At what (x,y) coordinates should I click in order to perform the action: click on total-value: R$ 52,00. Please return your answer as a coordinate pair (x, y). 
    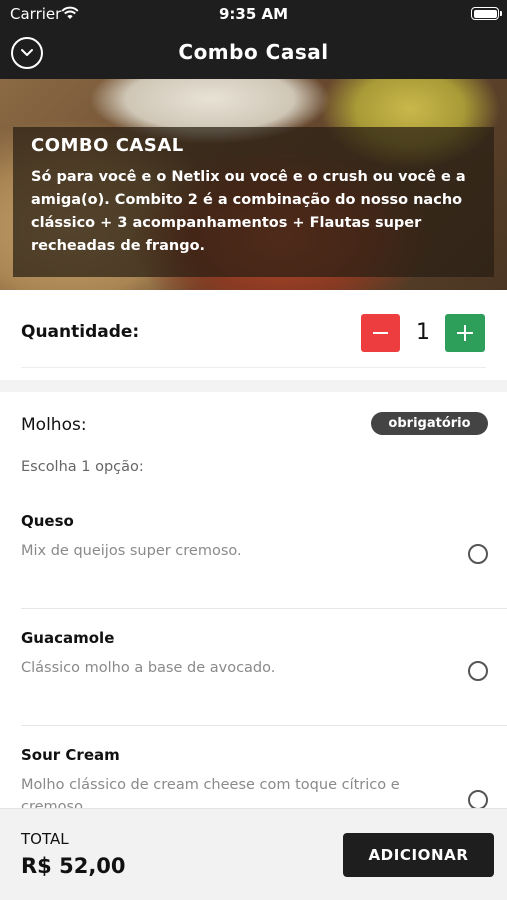
    Looking at the image, I should click on (73, 866).